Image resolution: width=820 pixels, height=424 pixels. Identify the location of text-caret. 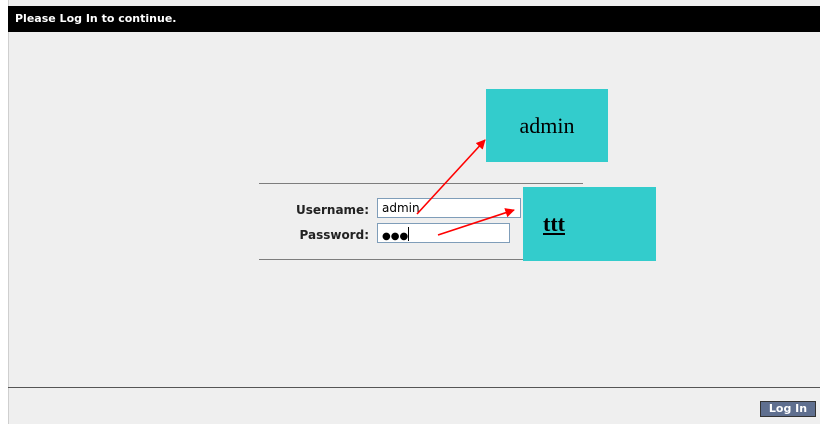
(409, 234).